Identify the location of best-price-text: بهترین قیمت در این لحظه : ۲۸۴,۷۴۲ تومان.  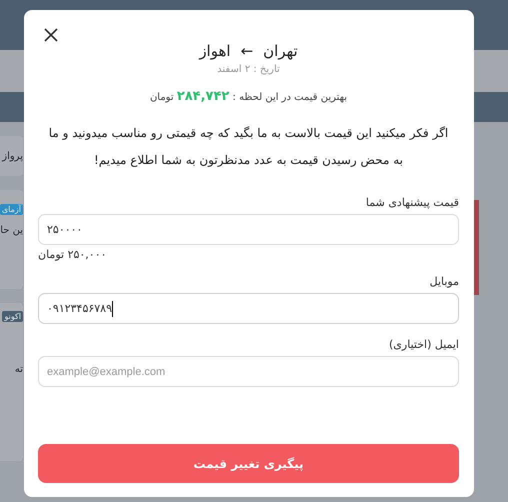
(248, 96).